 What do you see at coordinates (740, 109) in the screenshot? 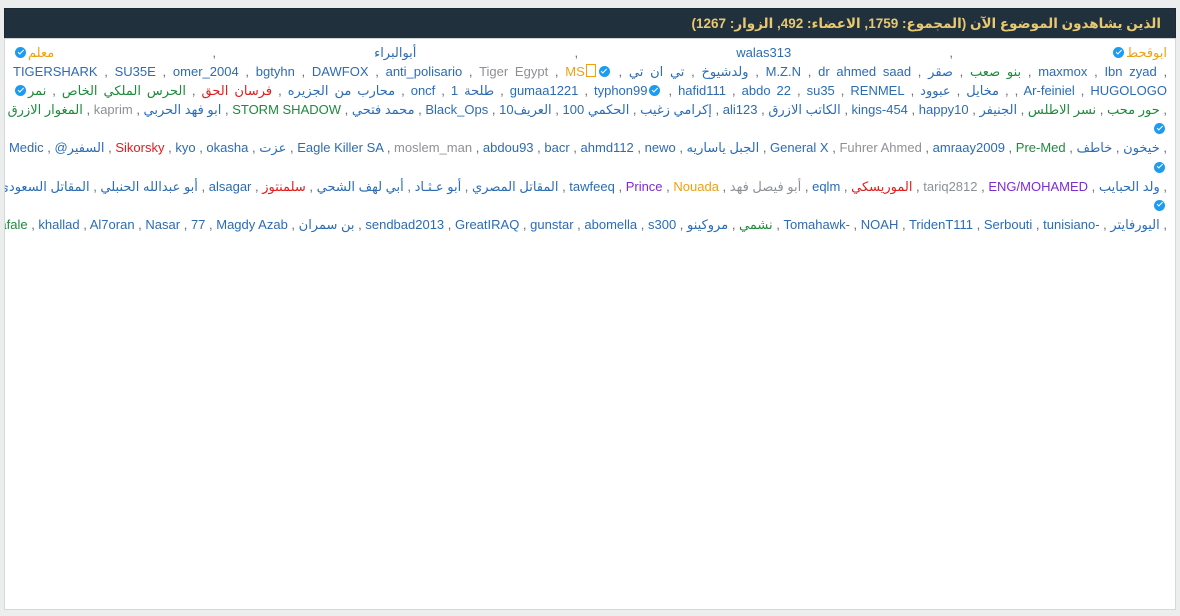
I see `viewer-link: ali123` at bounding box center [740, 109].